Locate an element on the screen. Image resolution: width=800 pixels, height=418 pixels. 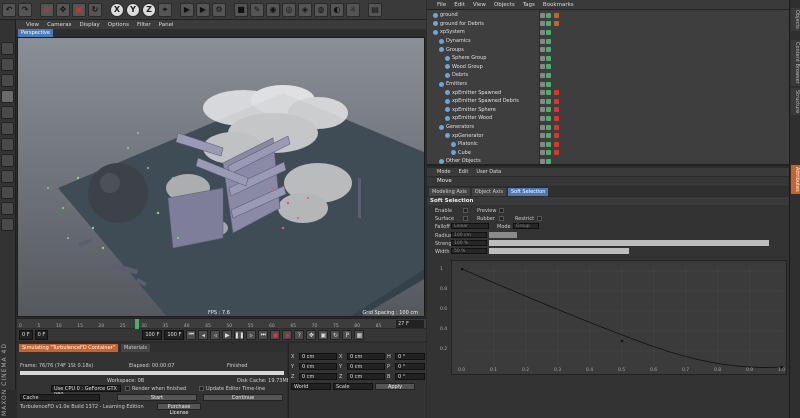
viewport-menu-cameras: Cameras is located at coordinates (59, 25).